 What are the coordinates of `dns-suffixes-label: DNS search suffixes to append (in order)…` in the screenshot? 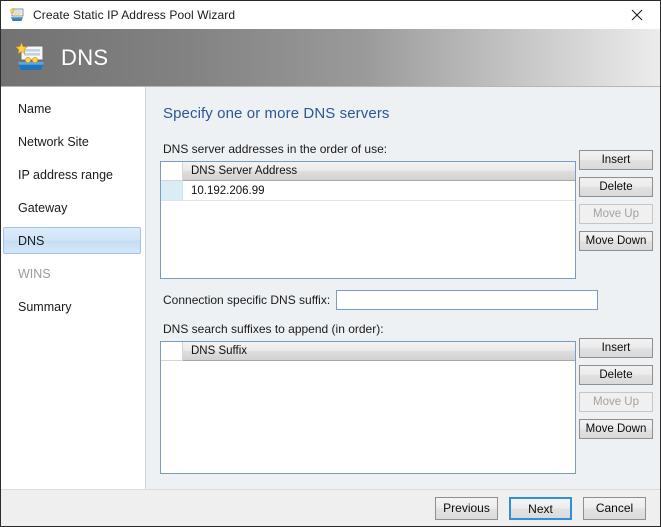 It's located at (273, 329).